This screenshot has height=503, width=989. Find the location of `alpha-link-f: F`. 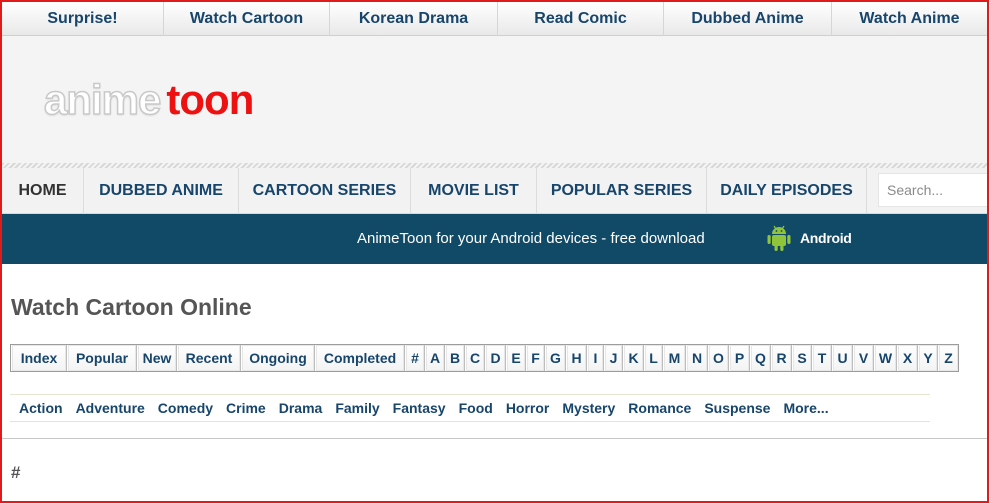

alpha-link-f: F is located at coordinates (535, 358).